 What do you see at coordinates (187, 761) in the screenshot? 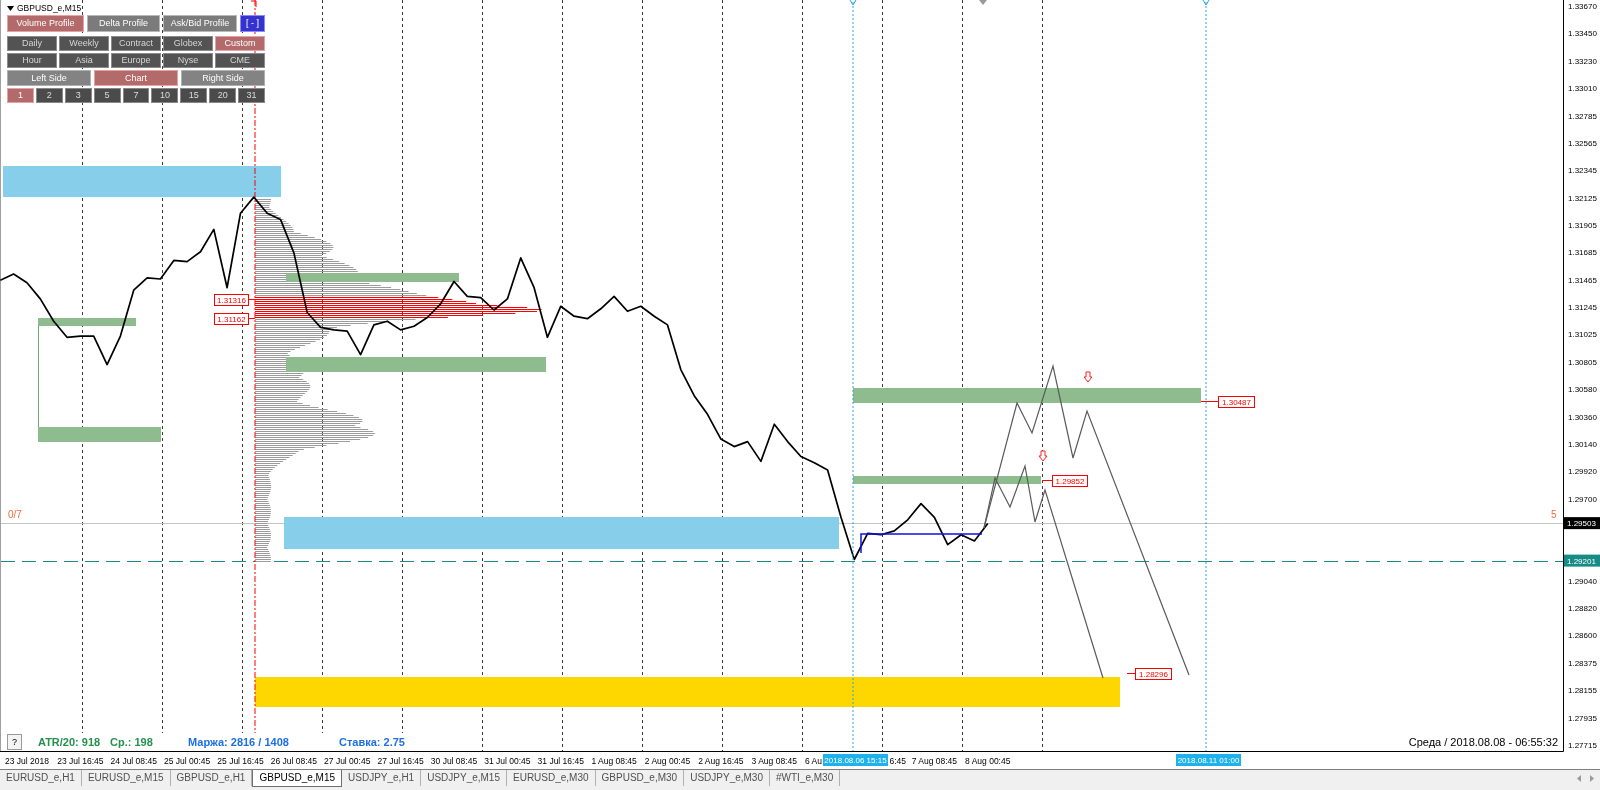
I see `time-axis-label: 25 Jul 00:45` at bounding box center [187, 761].